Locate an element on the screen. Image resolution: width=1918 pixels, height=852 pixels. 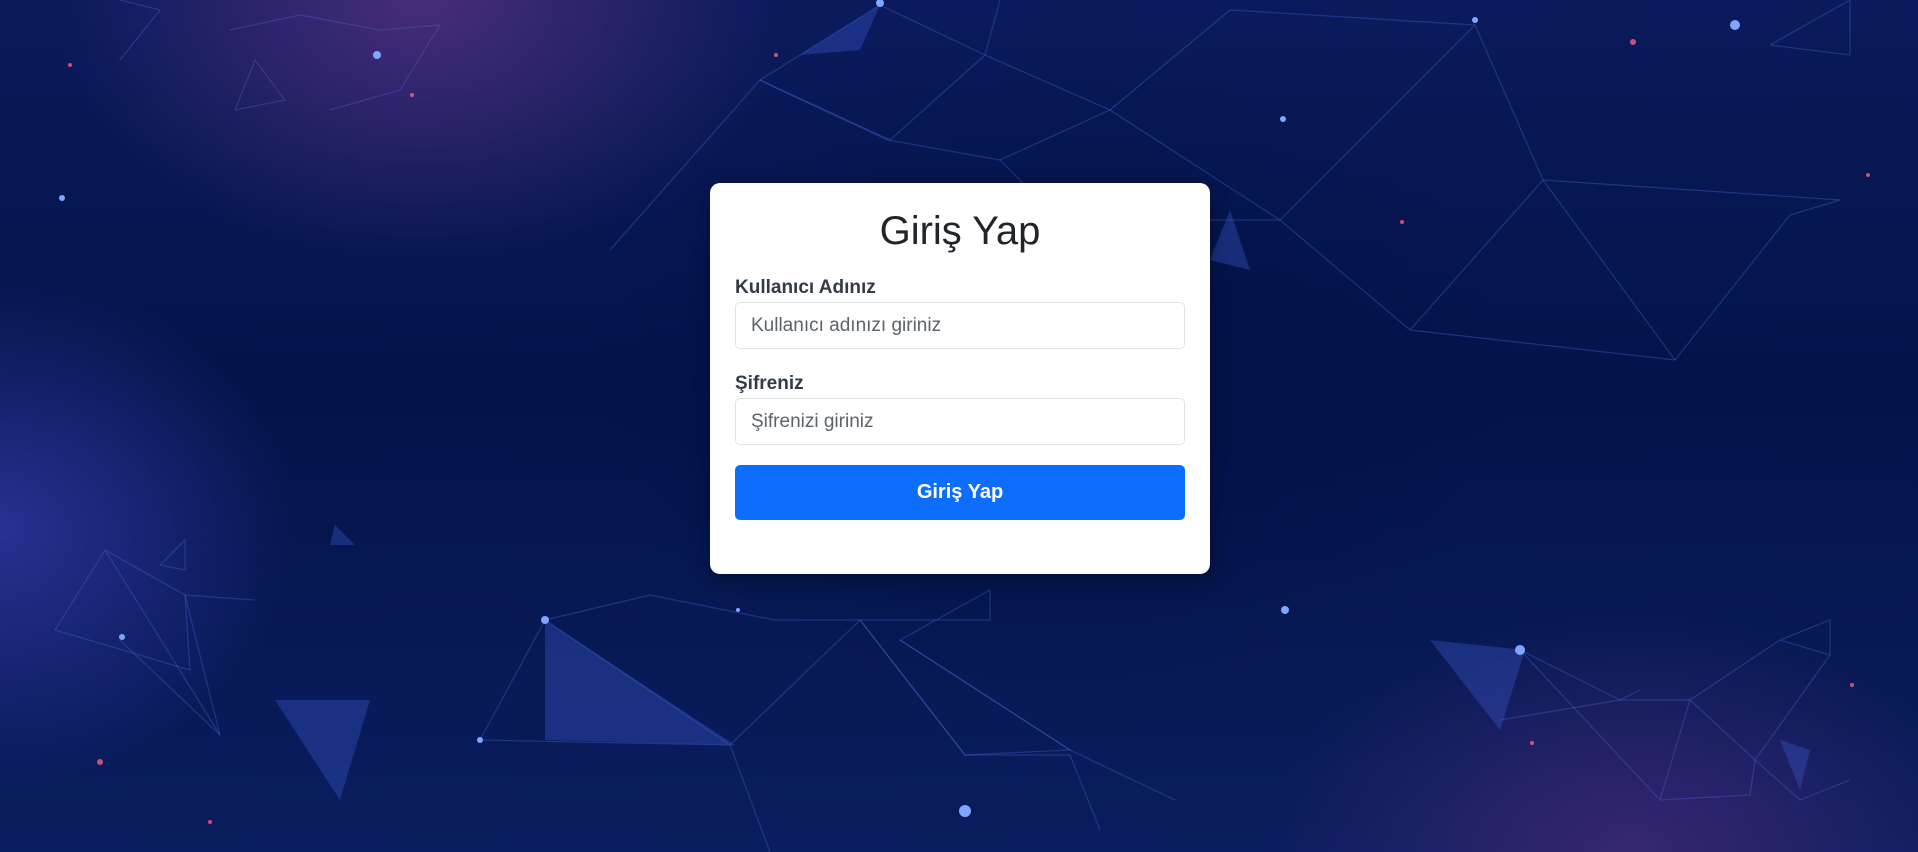
username-input is located at coordinates (960, 325).